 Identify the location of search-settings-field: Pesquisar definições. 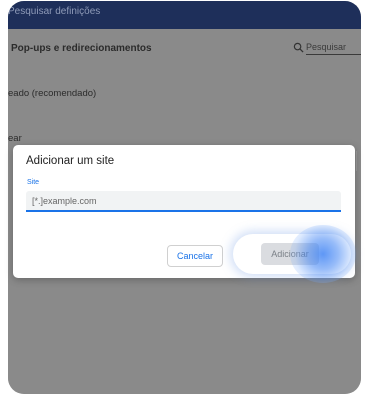
(54, 11).